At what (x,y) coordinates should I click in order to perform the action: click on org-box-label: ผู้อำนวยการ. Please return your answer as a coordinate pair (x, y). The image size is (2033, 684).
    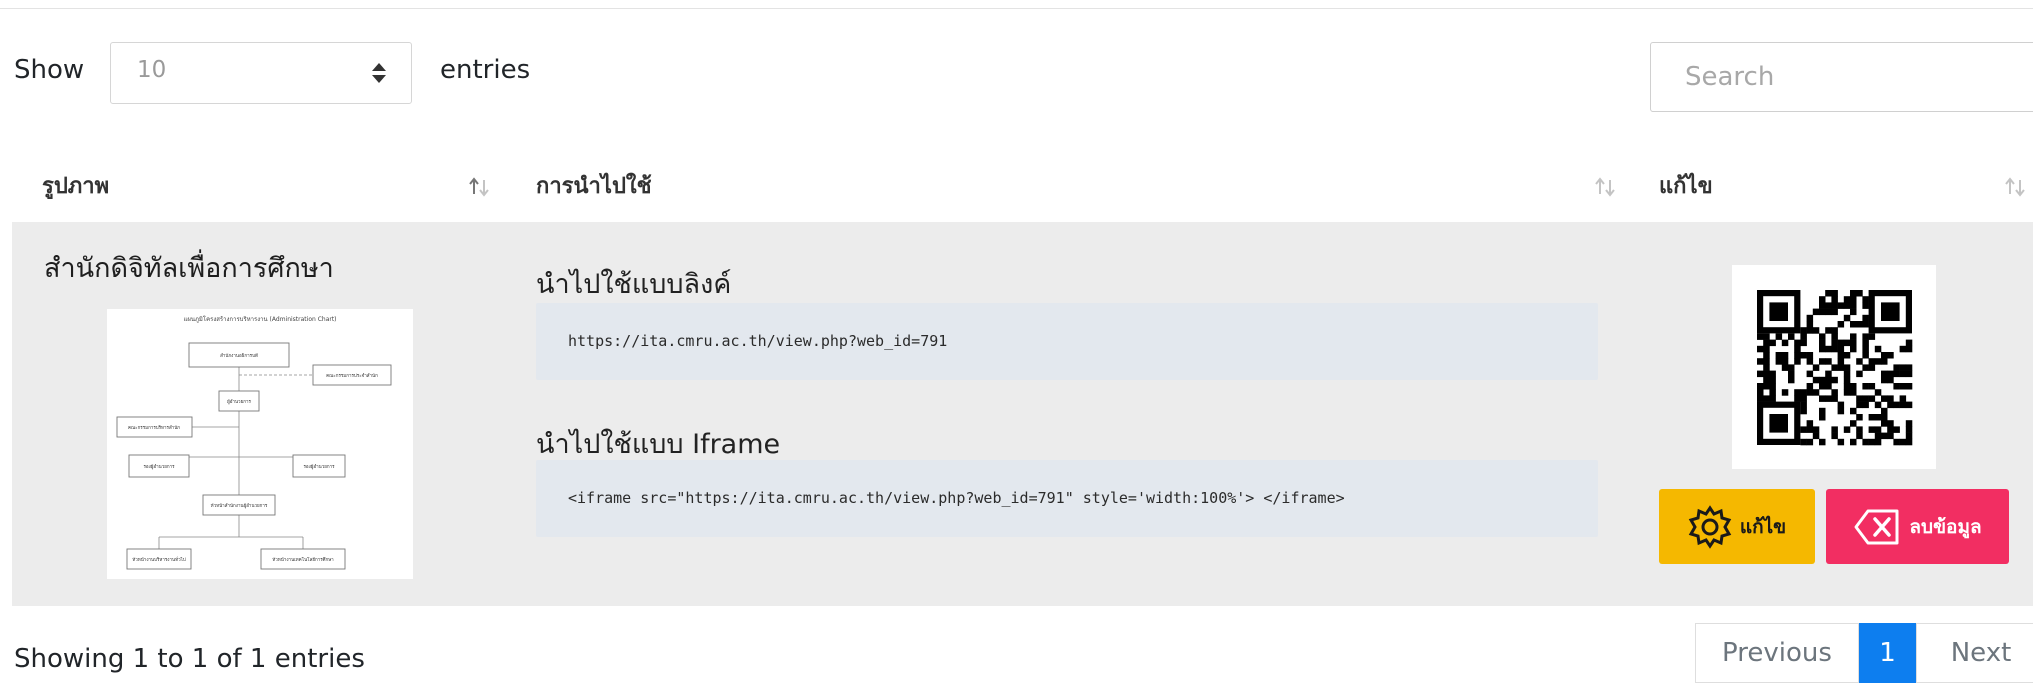
    Looking at the image, I should click on (239, 401).